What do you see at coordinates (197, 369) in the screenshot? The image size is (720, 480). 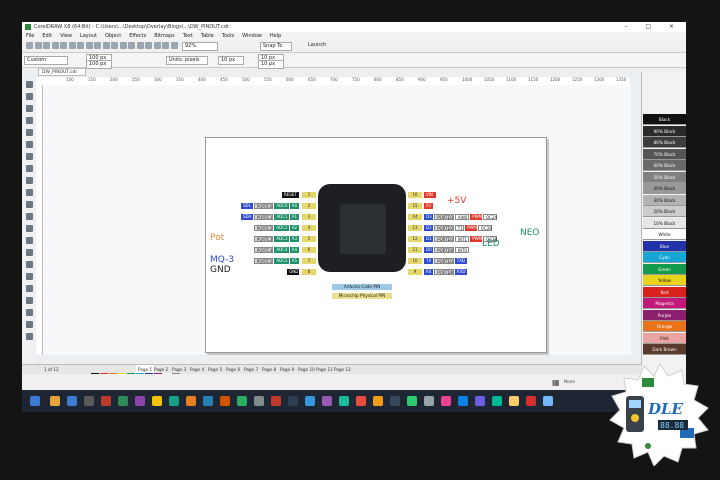 I see `page-tab: Page 4` at bounding box center [197, 369].